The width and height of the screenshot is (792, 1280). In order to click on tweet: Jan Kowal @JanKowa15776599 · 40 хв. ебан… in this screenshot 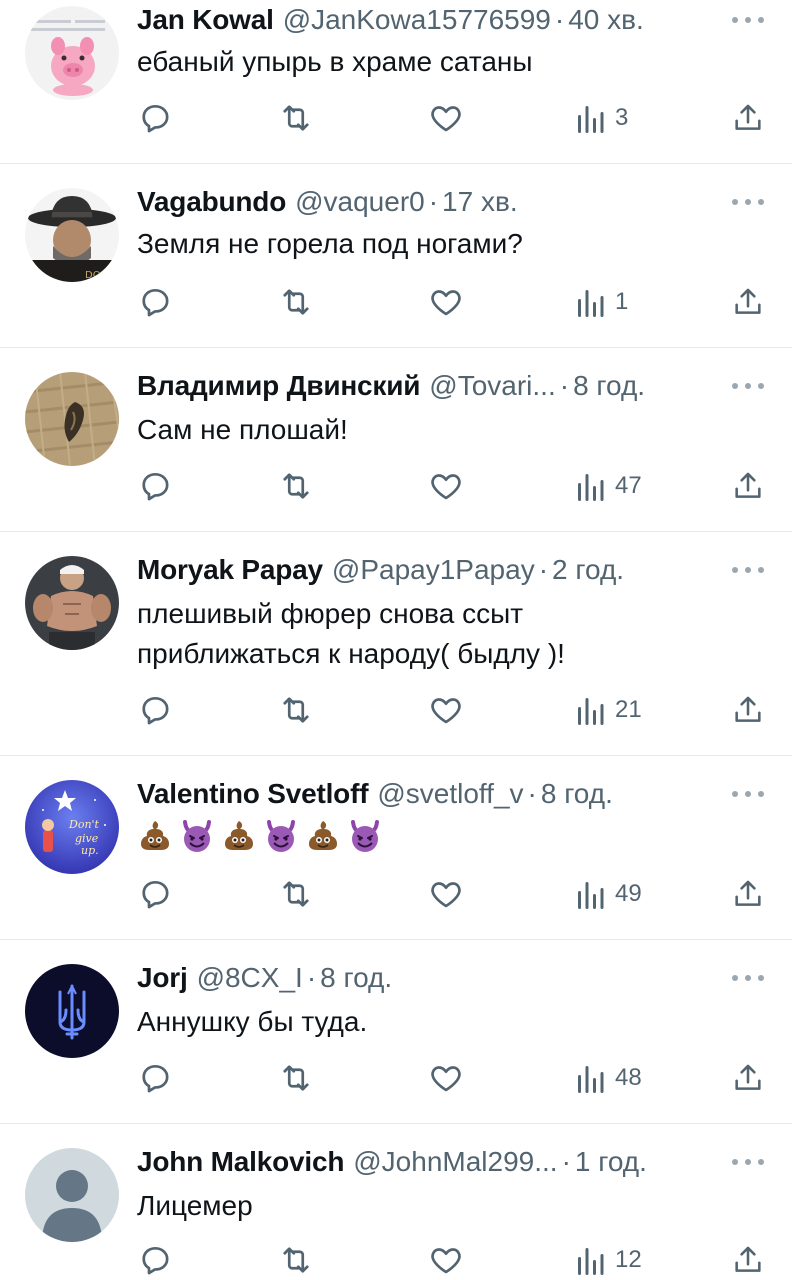, I will do `click(396, 82)`.